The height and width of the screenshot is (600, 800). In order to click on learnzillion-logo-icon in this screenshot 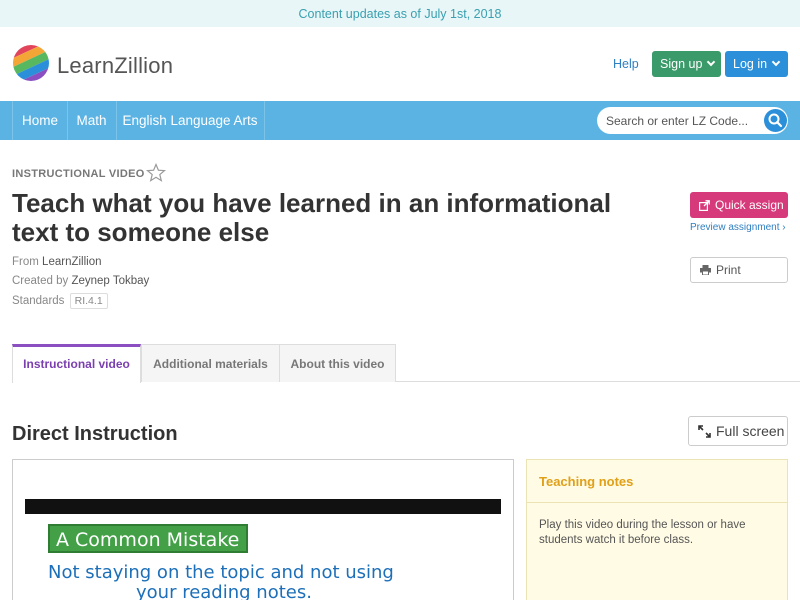, I will do `click(31, 63)`.